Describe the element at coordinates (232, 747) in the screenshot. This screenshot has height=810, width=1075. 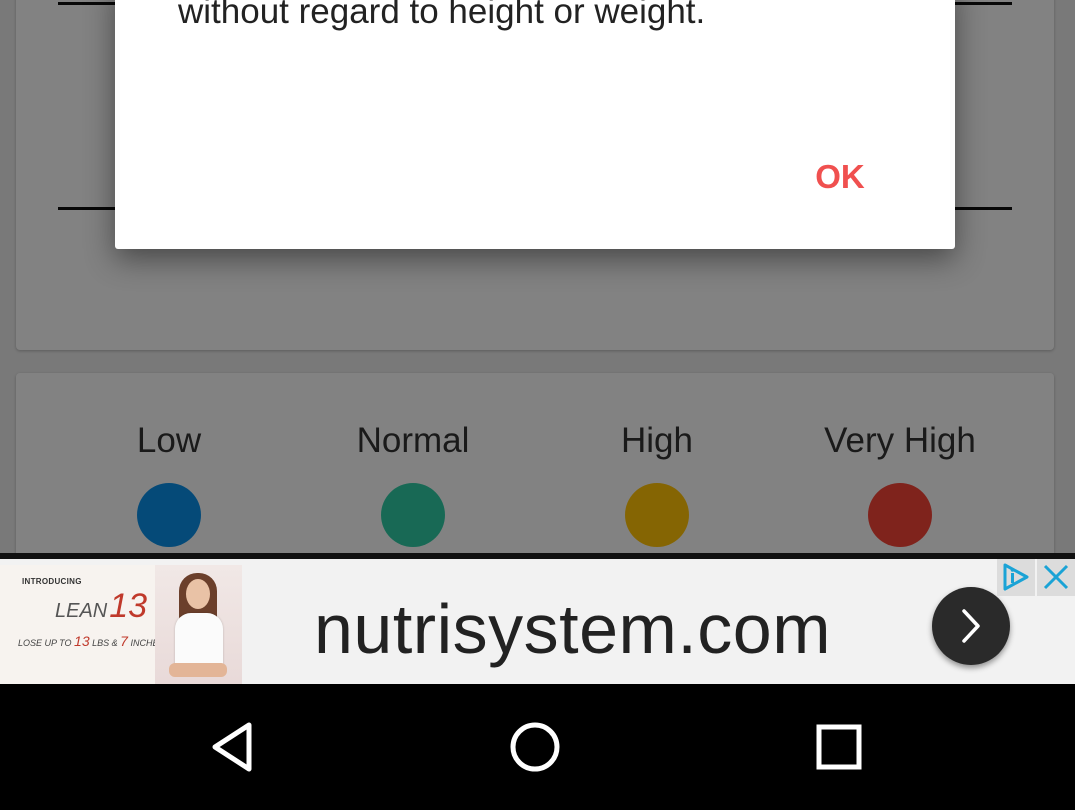
I see `back-icon` at that location.